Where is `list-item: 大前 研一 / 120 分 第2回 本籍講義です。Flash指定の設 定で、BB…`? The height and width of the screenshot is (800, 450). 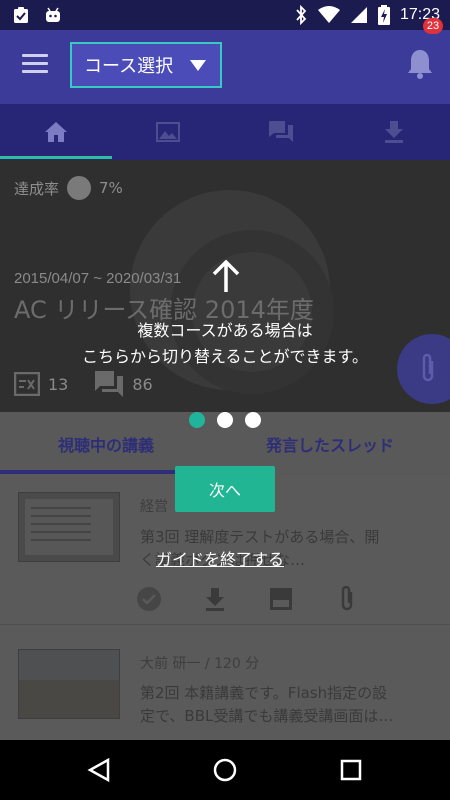 list-item: 大前 研一 / 120 分 第2回 本籍講義です。Flash指定の設 定で、BB… is located at coordinates (225, 682).